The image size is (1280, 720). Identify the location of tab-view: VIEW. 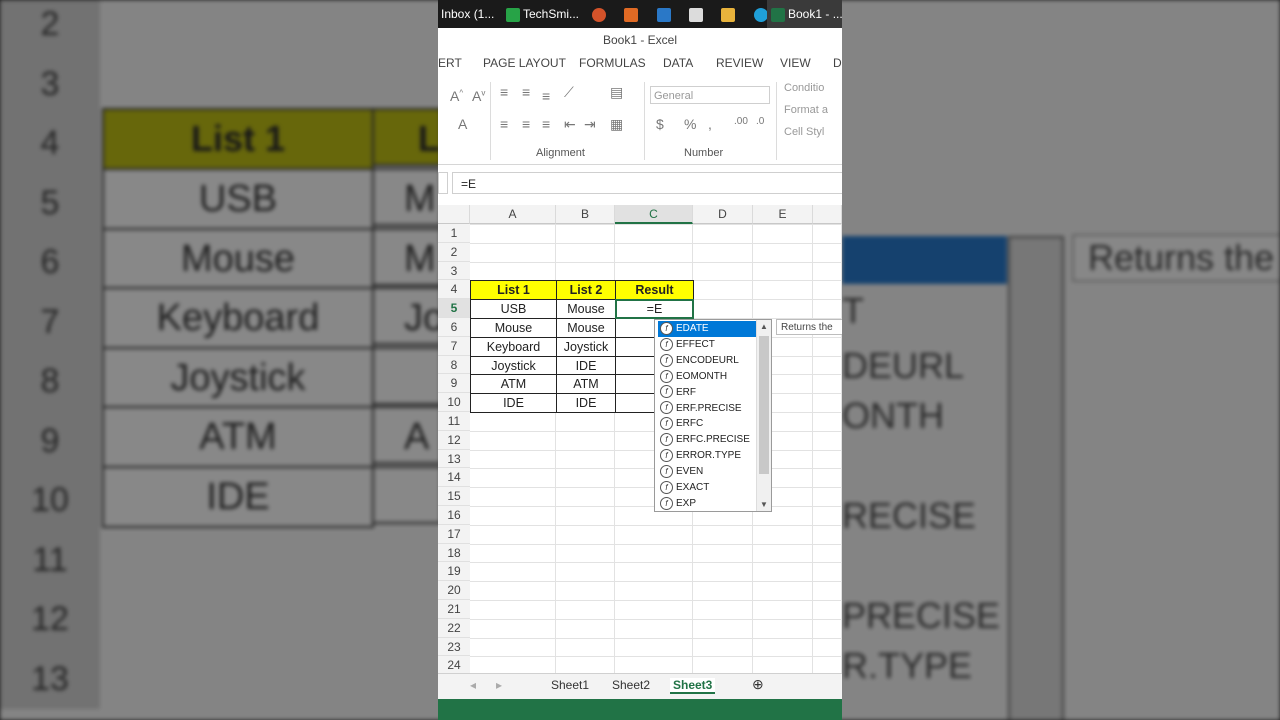
(795, 63).